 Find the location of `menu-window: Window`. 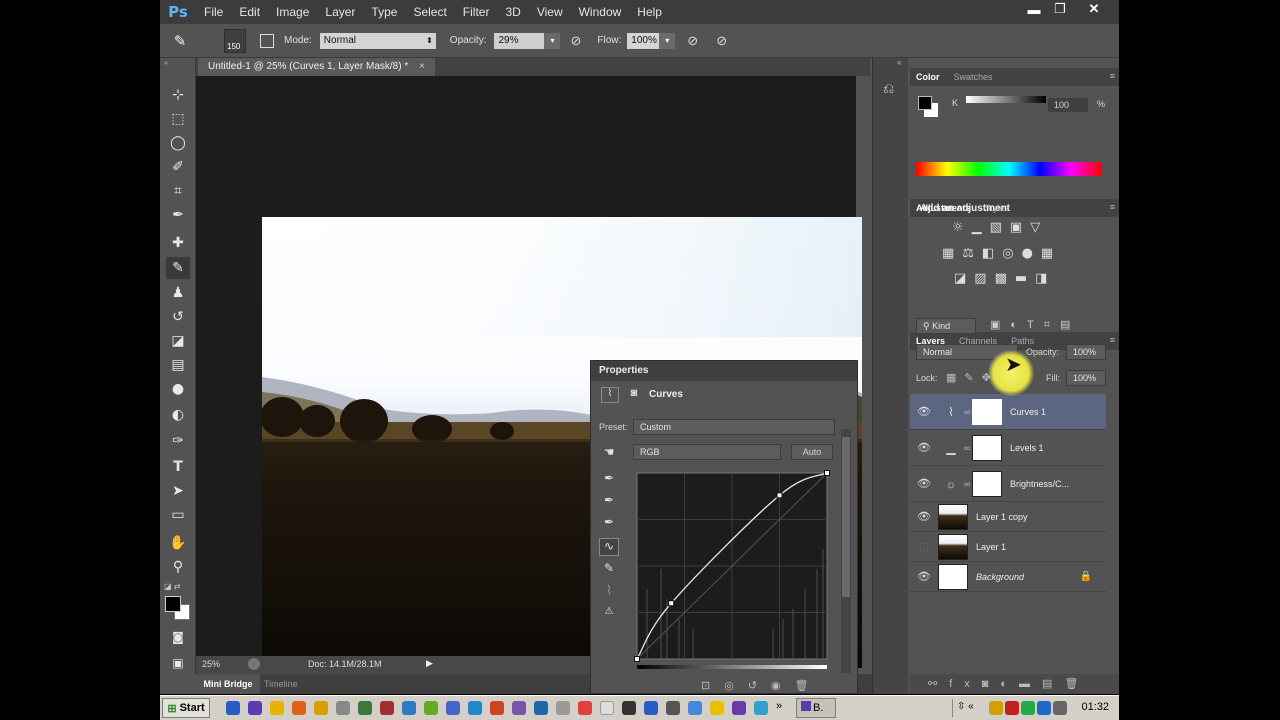

menu-window: Window is located at coordinates (600, 12).